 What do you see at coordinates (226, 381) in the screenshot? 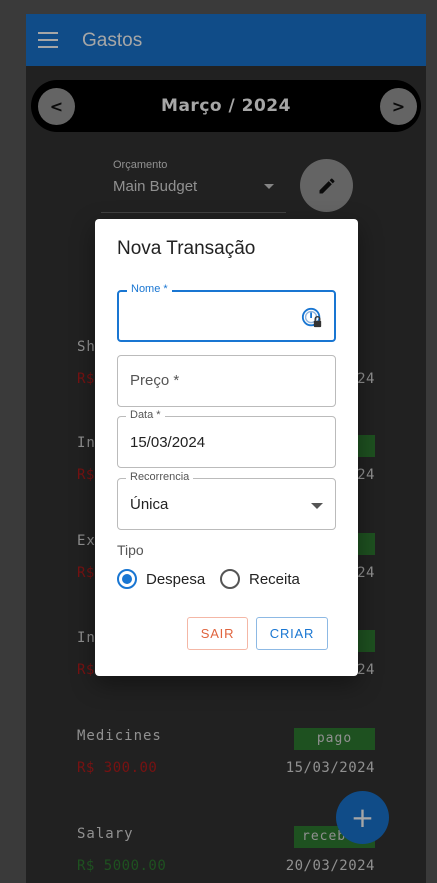
I see `preco-field: Preço *` at bounding box center [226, 381].